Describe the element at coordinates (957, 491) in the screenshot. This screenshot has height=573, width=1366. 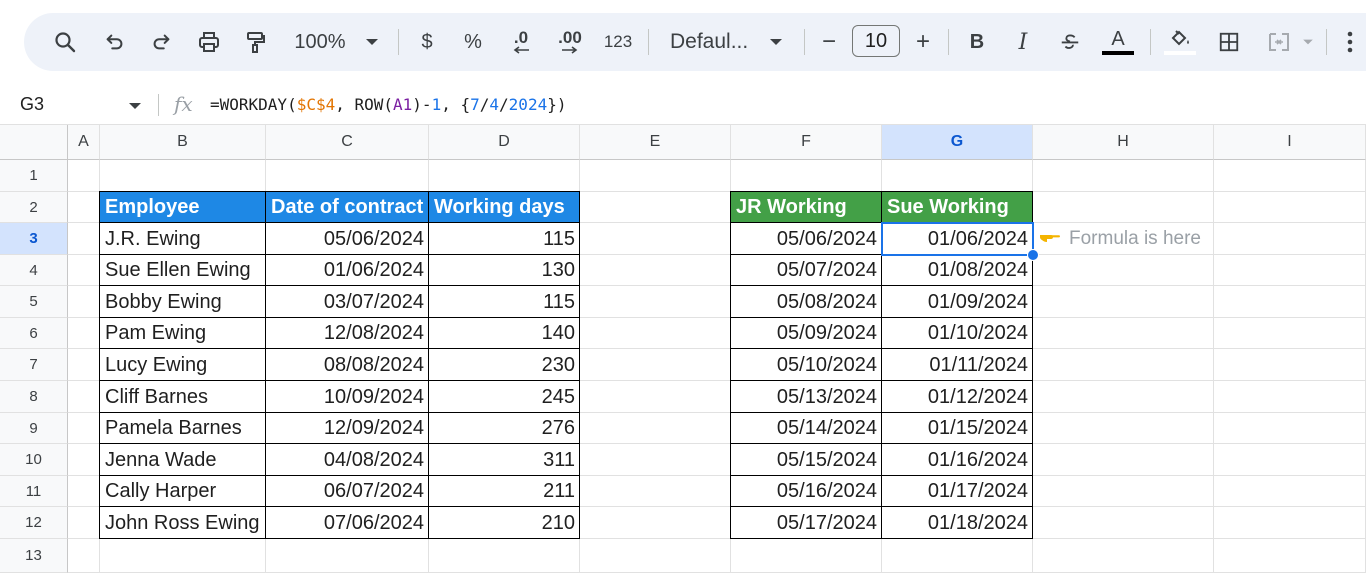
I see `sue-working-date-cell: 01/17/2024` at that location.